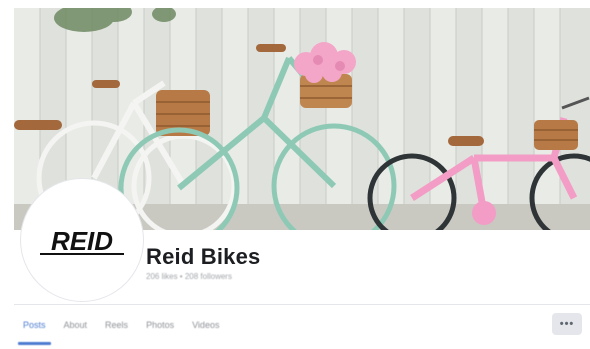  I want to click on svg-text: REID, so click(82, 241).